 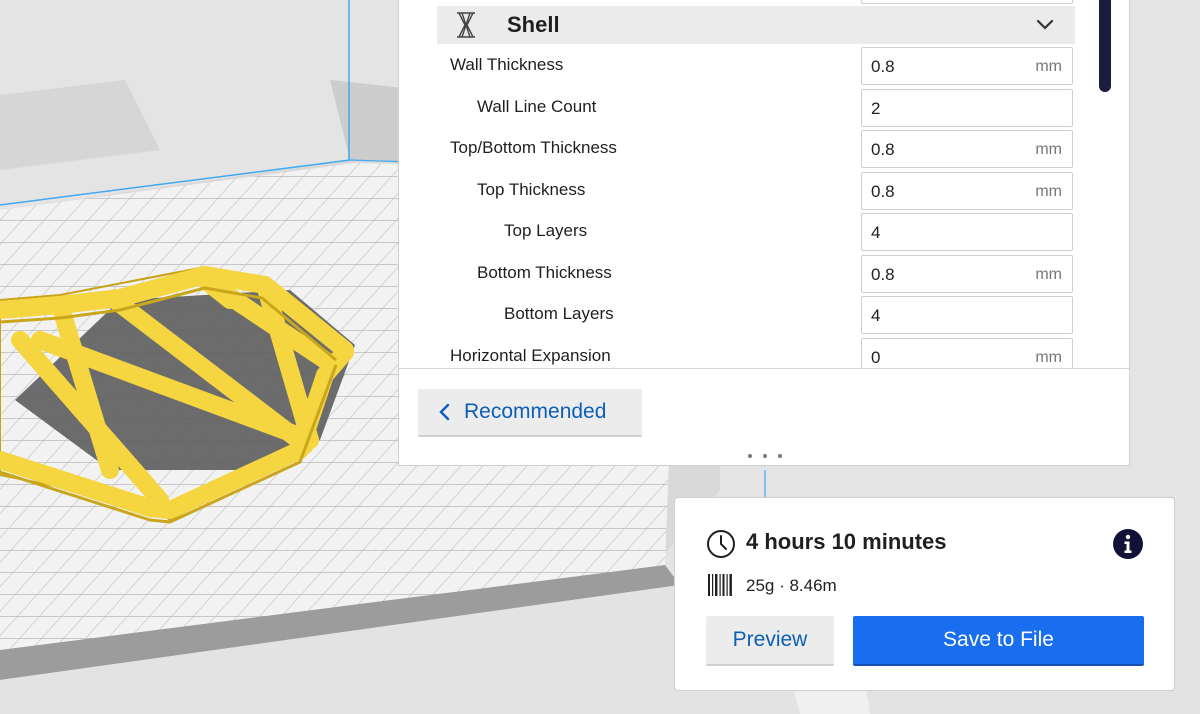 I want to click on chevron-left-icon, so click(x=444, y=412).